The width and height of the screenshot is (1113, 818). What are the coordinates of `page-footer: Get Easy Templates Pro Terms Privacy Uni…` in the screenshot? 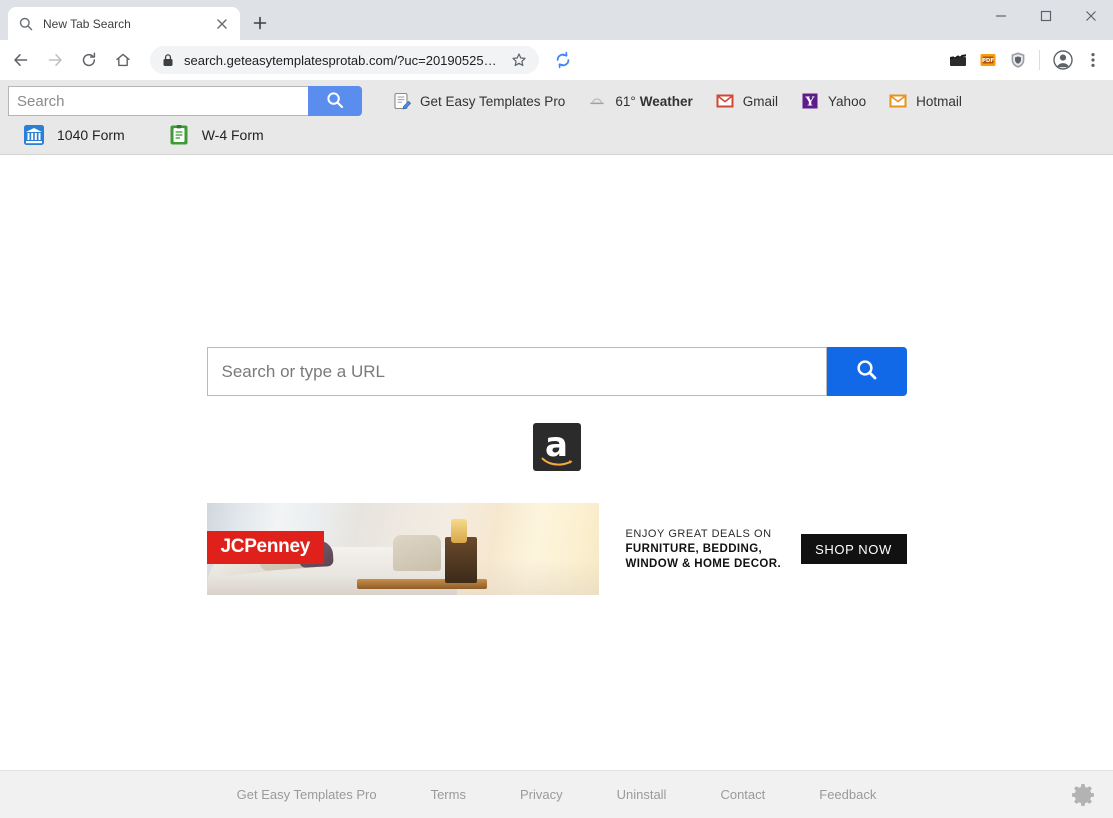 It's located at (556, 794).